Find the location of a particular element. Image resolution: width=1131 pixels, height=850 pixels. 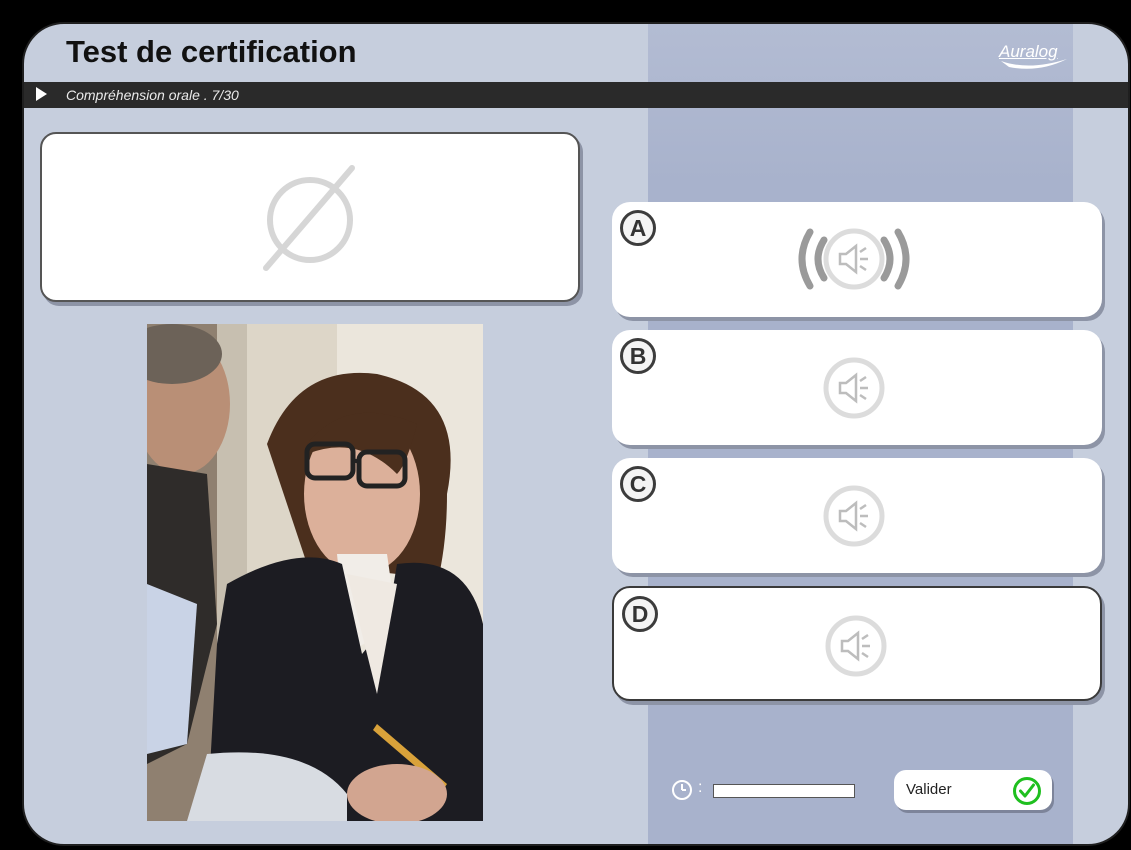

answer-letter-b: B is located at coordinates (638, 356).